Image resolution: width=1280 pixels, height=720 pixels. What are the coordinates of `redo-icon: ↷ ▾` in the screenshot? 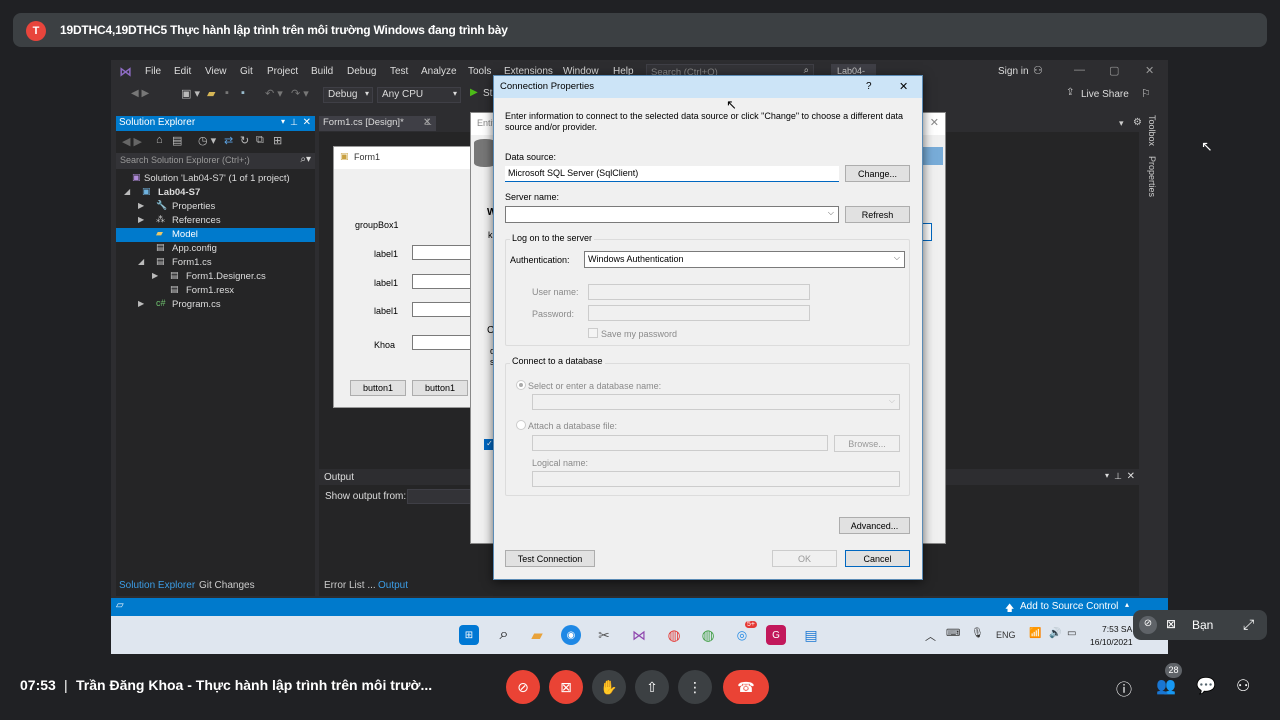 It's located at (300, 93).